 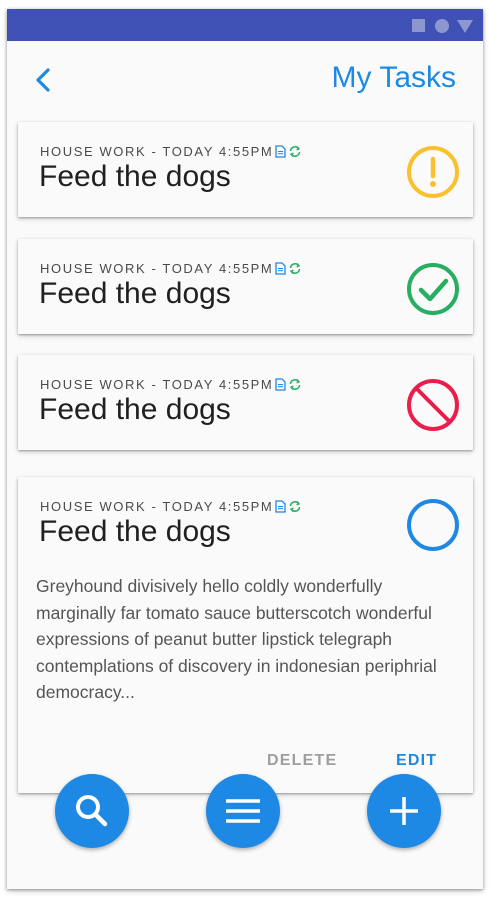 I want to click on chevron-left-icon, so click(x=43, y=80).